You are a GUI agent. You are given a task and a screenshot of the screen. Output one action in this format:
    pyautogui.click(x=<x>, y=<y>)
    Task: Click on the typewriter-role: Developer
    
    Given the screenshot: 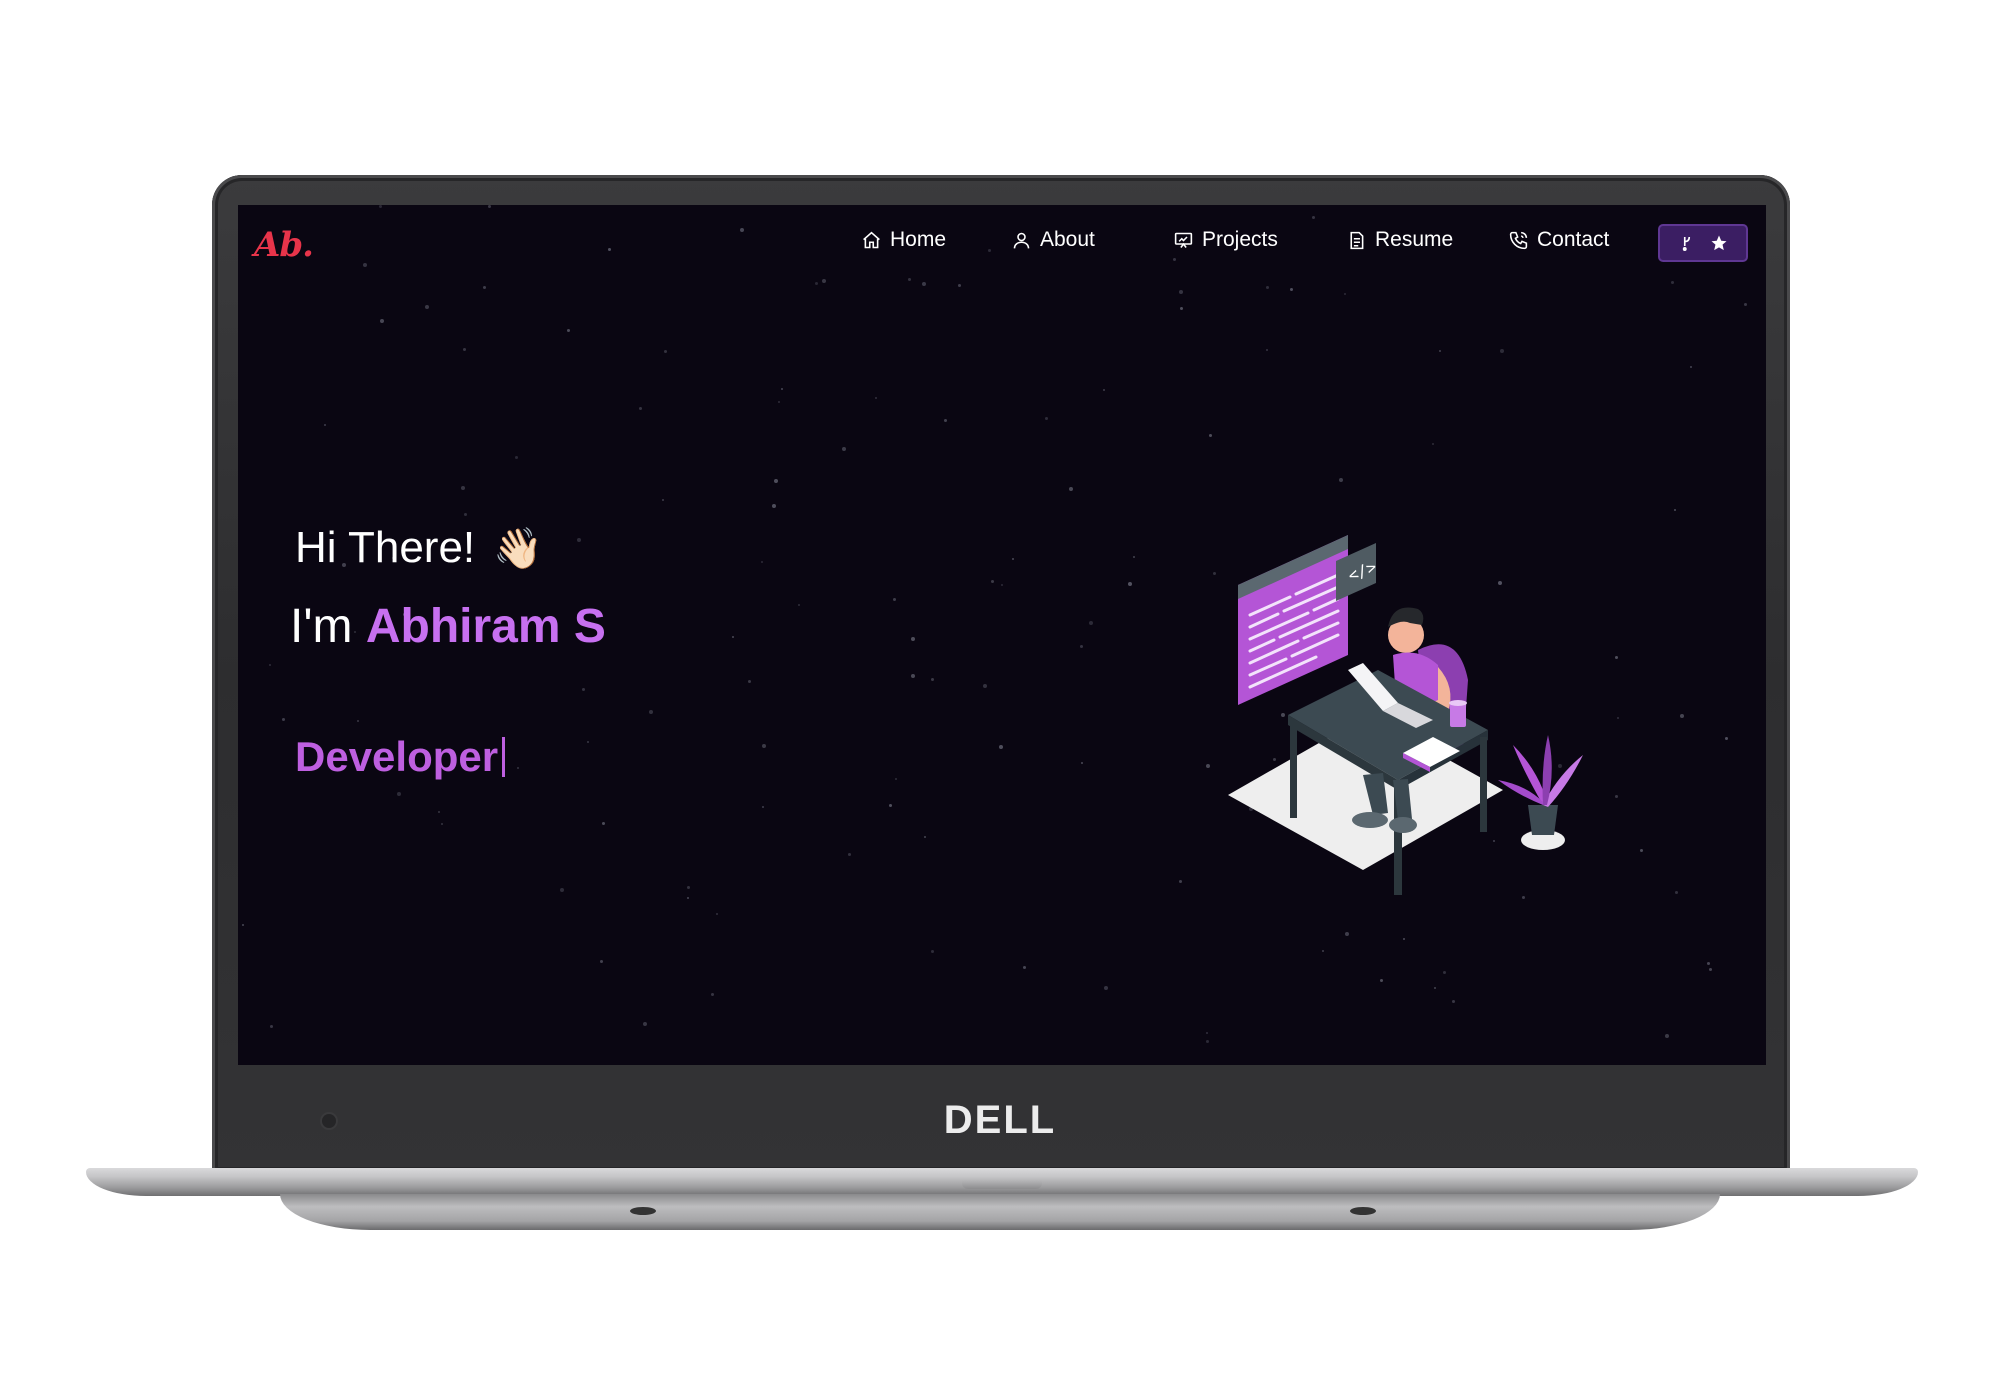 What is the action you would take?
    pyautogui.click(x=400, y=757)
    